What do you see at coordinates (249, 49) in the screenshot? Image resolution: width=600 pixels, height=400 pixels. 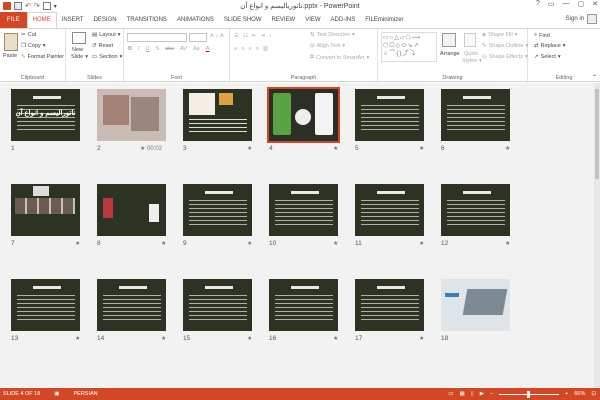 I see `align-right-icon: ≡` at bounding box center [249, 49].